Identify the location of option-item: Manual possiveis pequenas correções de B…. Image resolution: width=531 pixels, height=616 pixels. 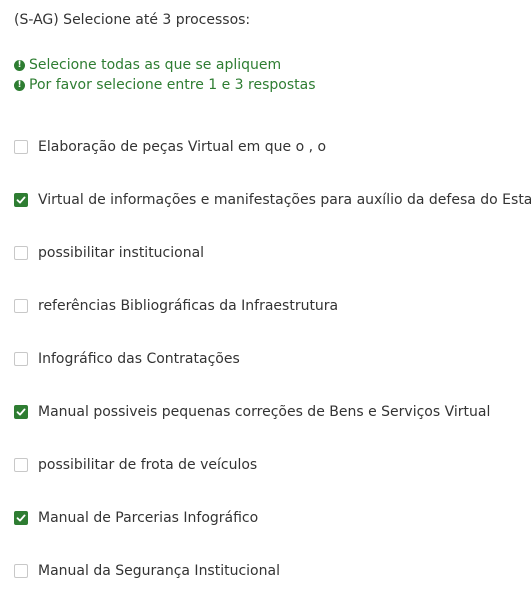
(252, 412).